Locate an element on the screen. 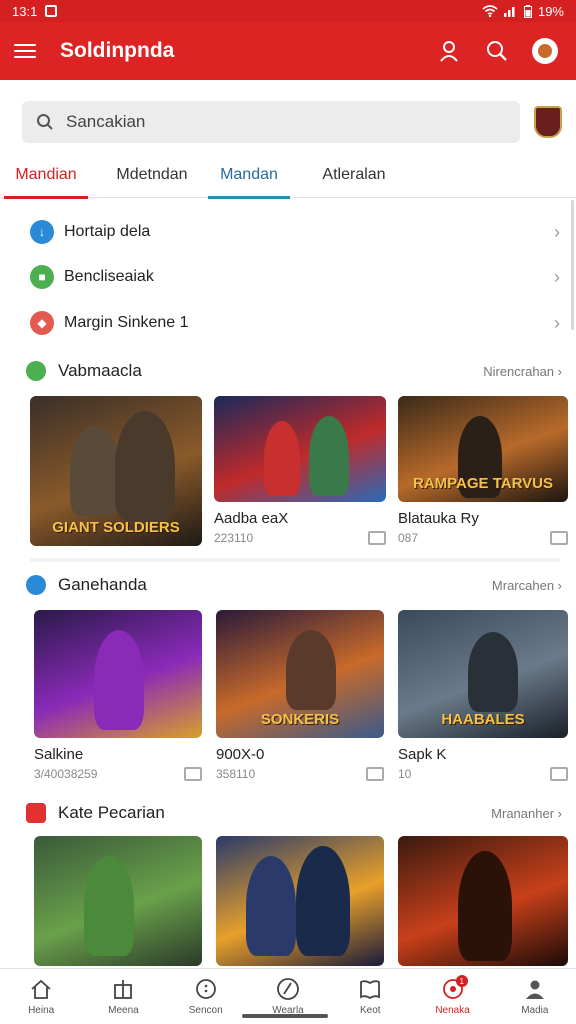  game-title: Aadba eaX is located at coordinates (251, 518).